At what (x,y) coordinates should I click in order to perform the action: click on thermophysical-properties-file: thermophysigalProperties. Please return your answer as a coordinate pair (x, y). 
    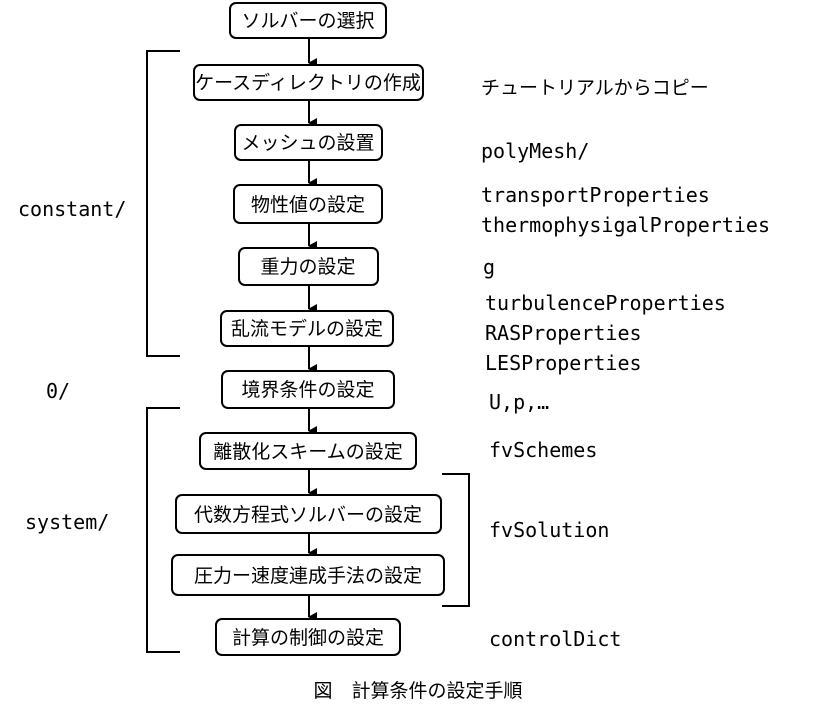
    Looking at the image, I should click on (625, 225).